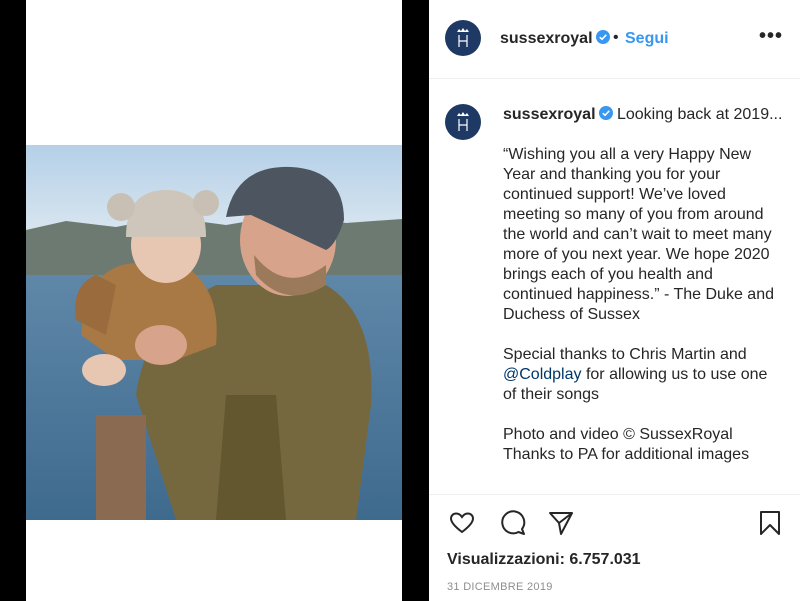 The width and height of the screenshot is (800, 601). I want to click on caption-username: sussexroyal, so click(549, 114).